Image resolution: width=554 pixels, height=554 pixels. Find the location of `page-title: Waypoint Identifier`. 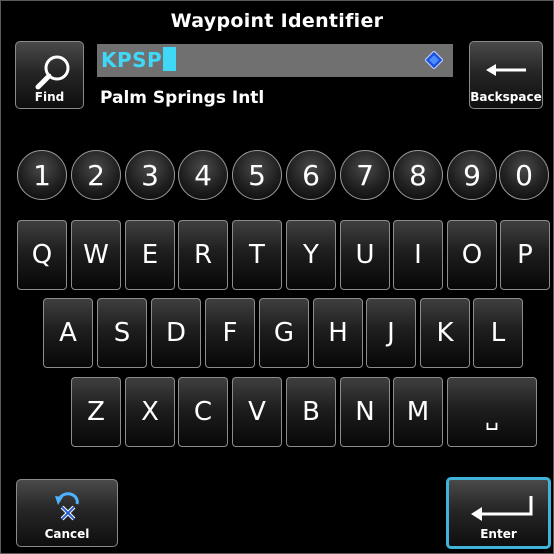

page-title: Waypoint Identifier is located at coordinates (277, 21).